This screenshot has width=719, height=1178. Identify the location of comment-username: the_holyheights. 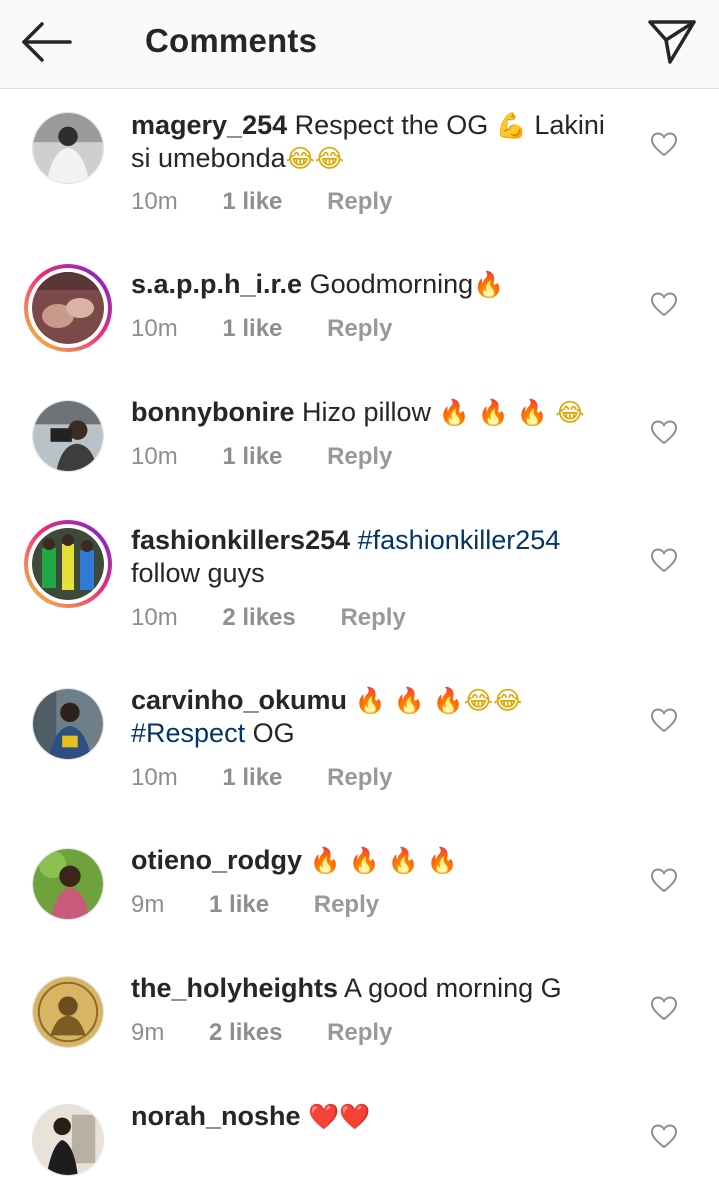
(234, 988).